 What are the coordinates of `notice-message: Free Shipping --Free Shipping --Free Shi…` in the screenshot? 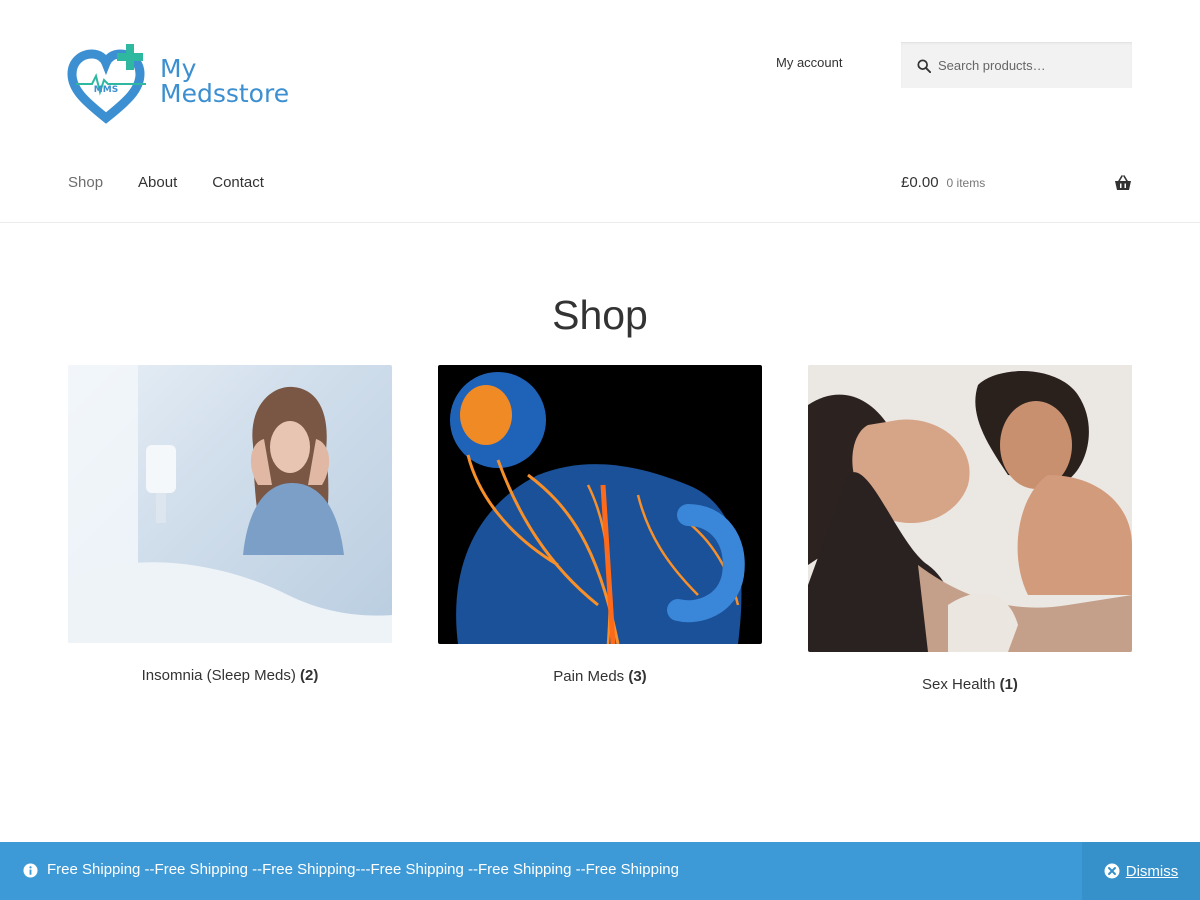 It's located at (363, 869).